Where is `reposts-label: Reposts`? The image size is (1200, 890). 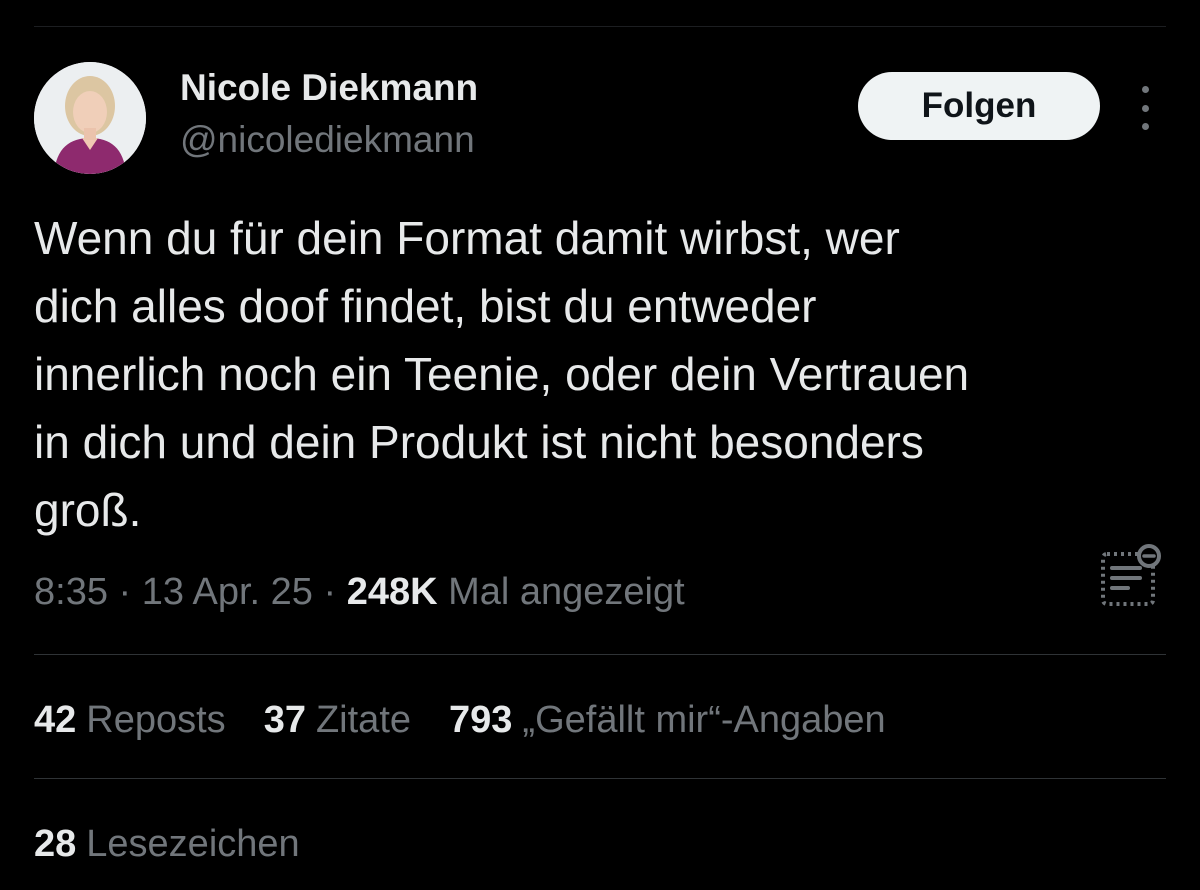
reposts-label: Reposts is located at coordinates (156, 720).